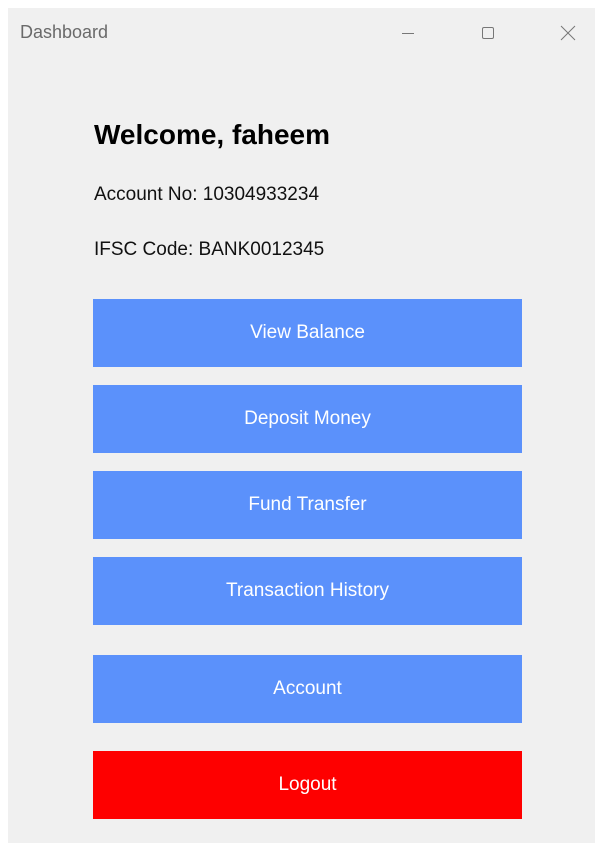  I want to click on ifsc-code-label: IFSC Code: BANK0012345, so click(209, 249).